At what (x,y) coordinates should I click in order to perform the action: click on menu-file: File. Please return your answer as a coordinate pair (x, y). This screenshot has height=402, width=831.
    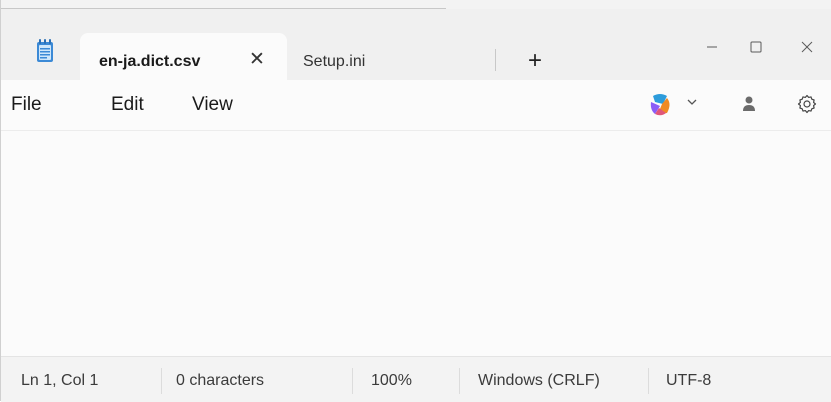
    Looking at the image, I should click on (26, 105).